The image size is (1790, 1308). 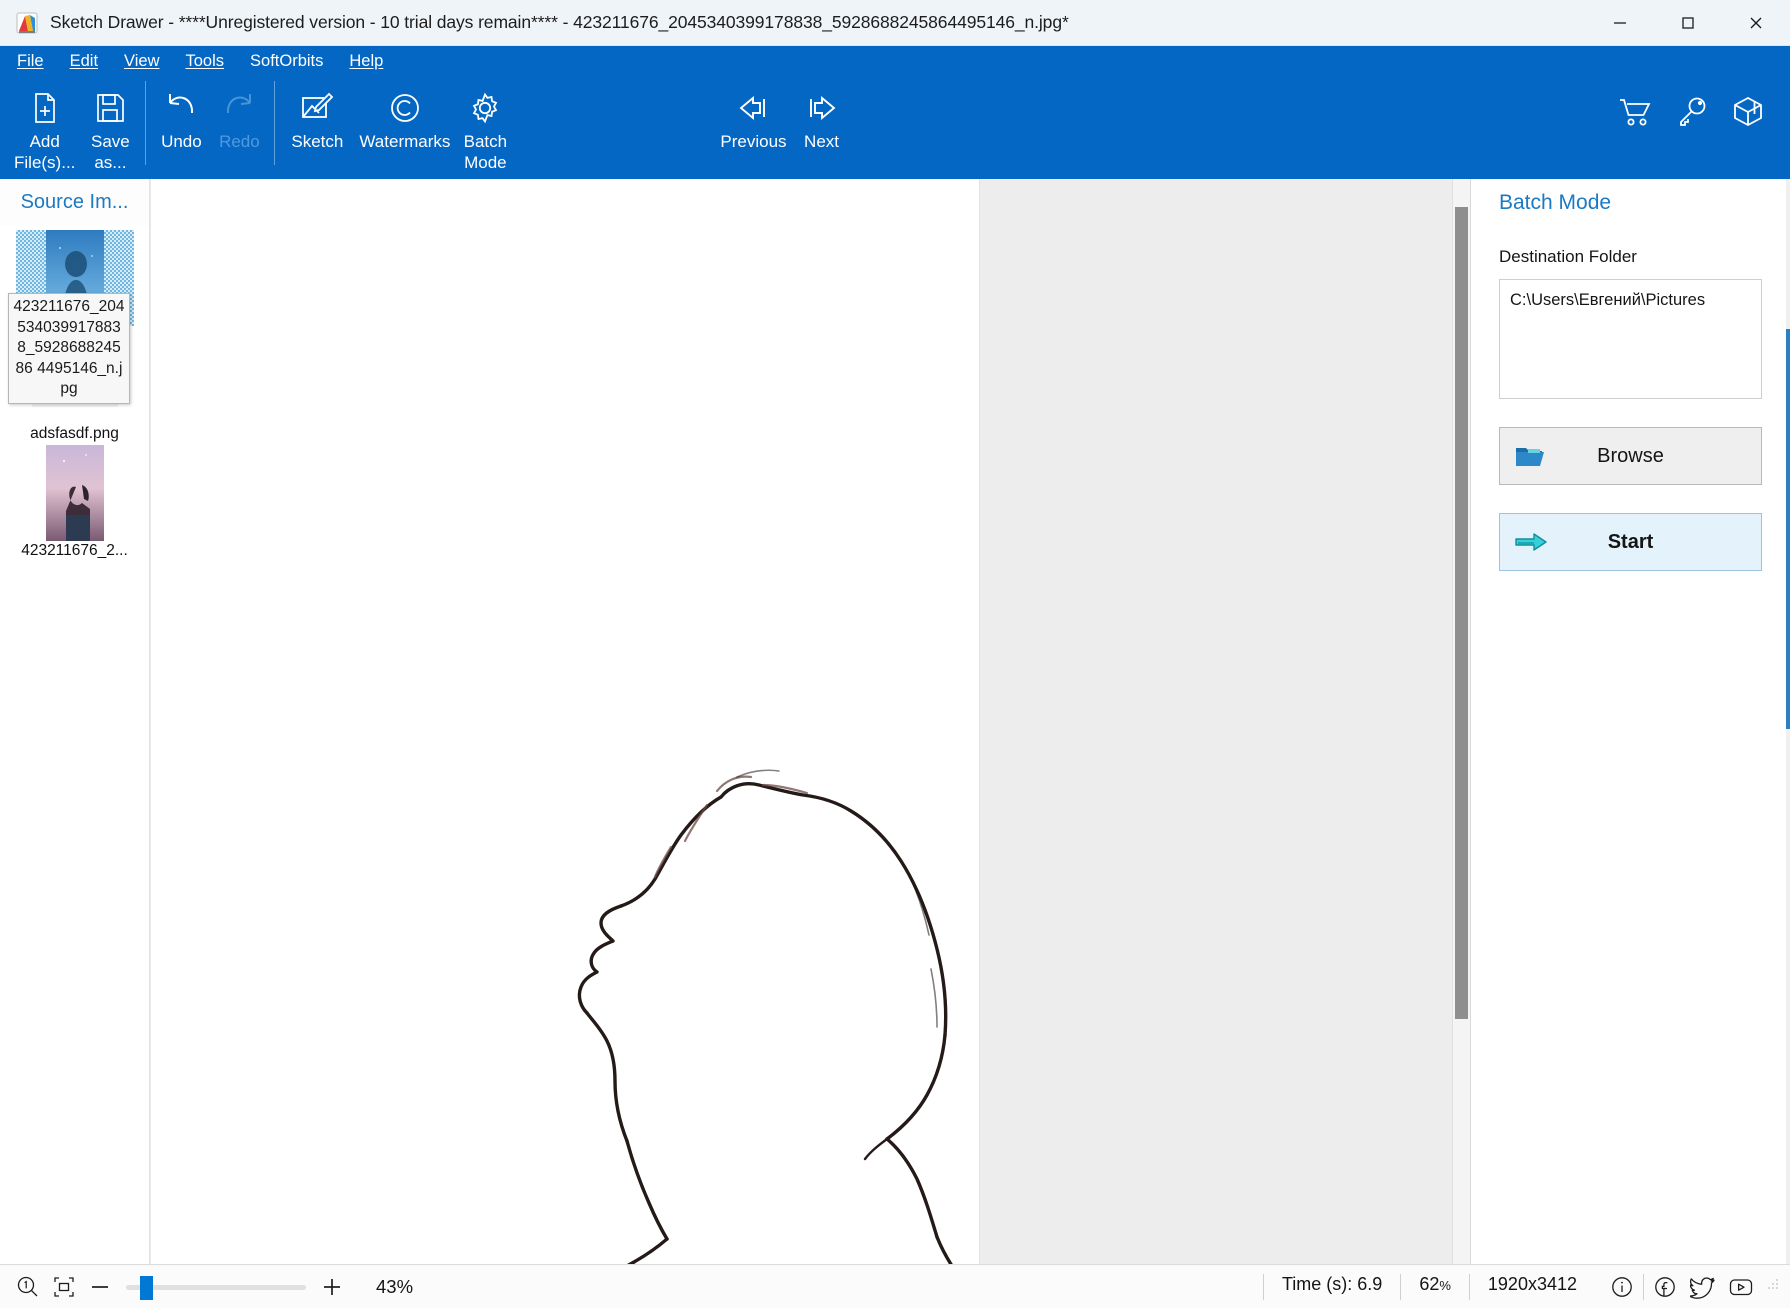 I want to click on minimize-icon, so click(x=1620, y=22).